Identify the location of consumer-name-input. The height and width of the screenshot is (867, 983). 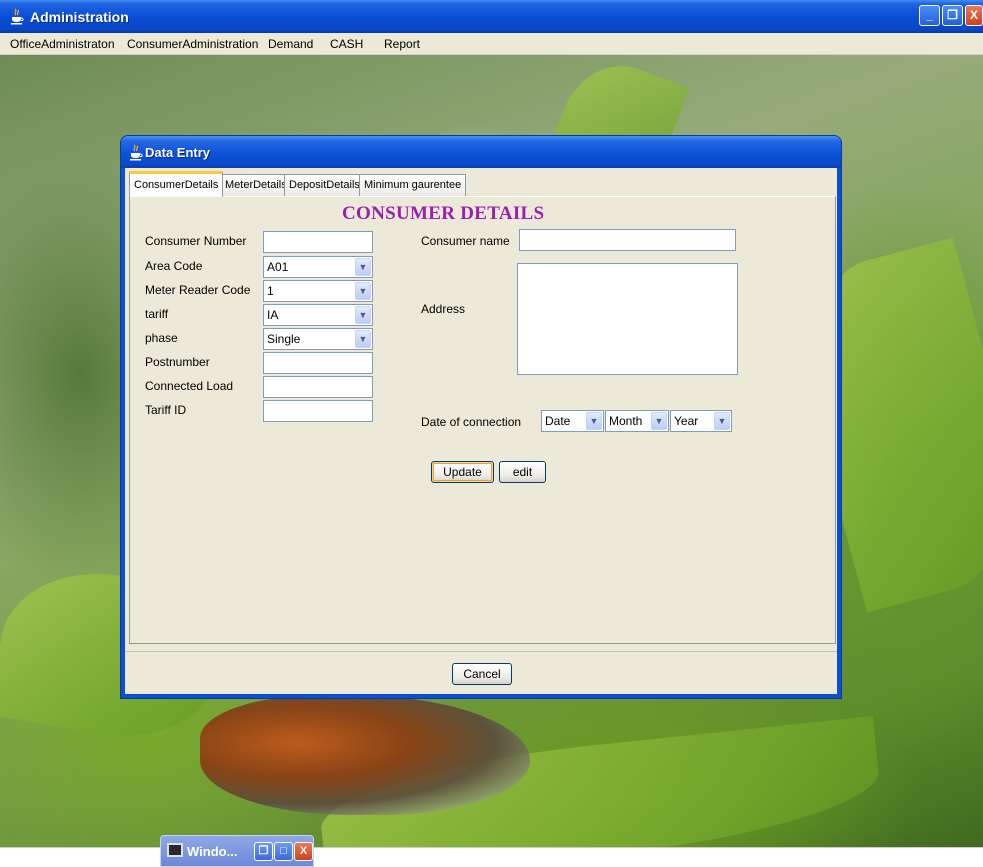
(627, 240).